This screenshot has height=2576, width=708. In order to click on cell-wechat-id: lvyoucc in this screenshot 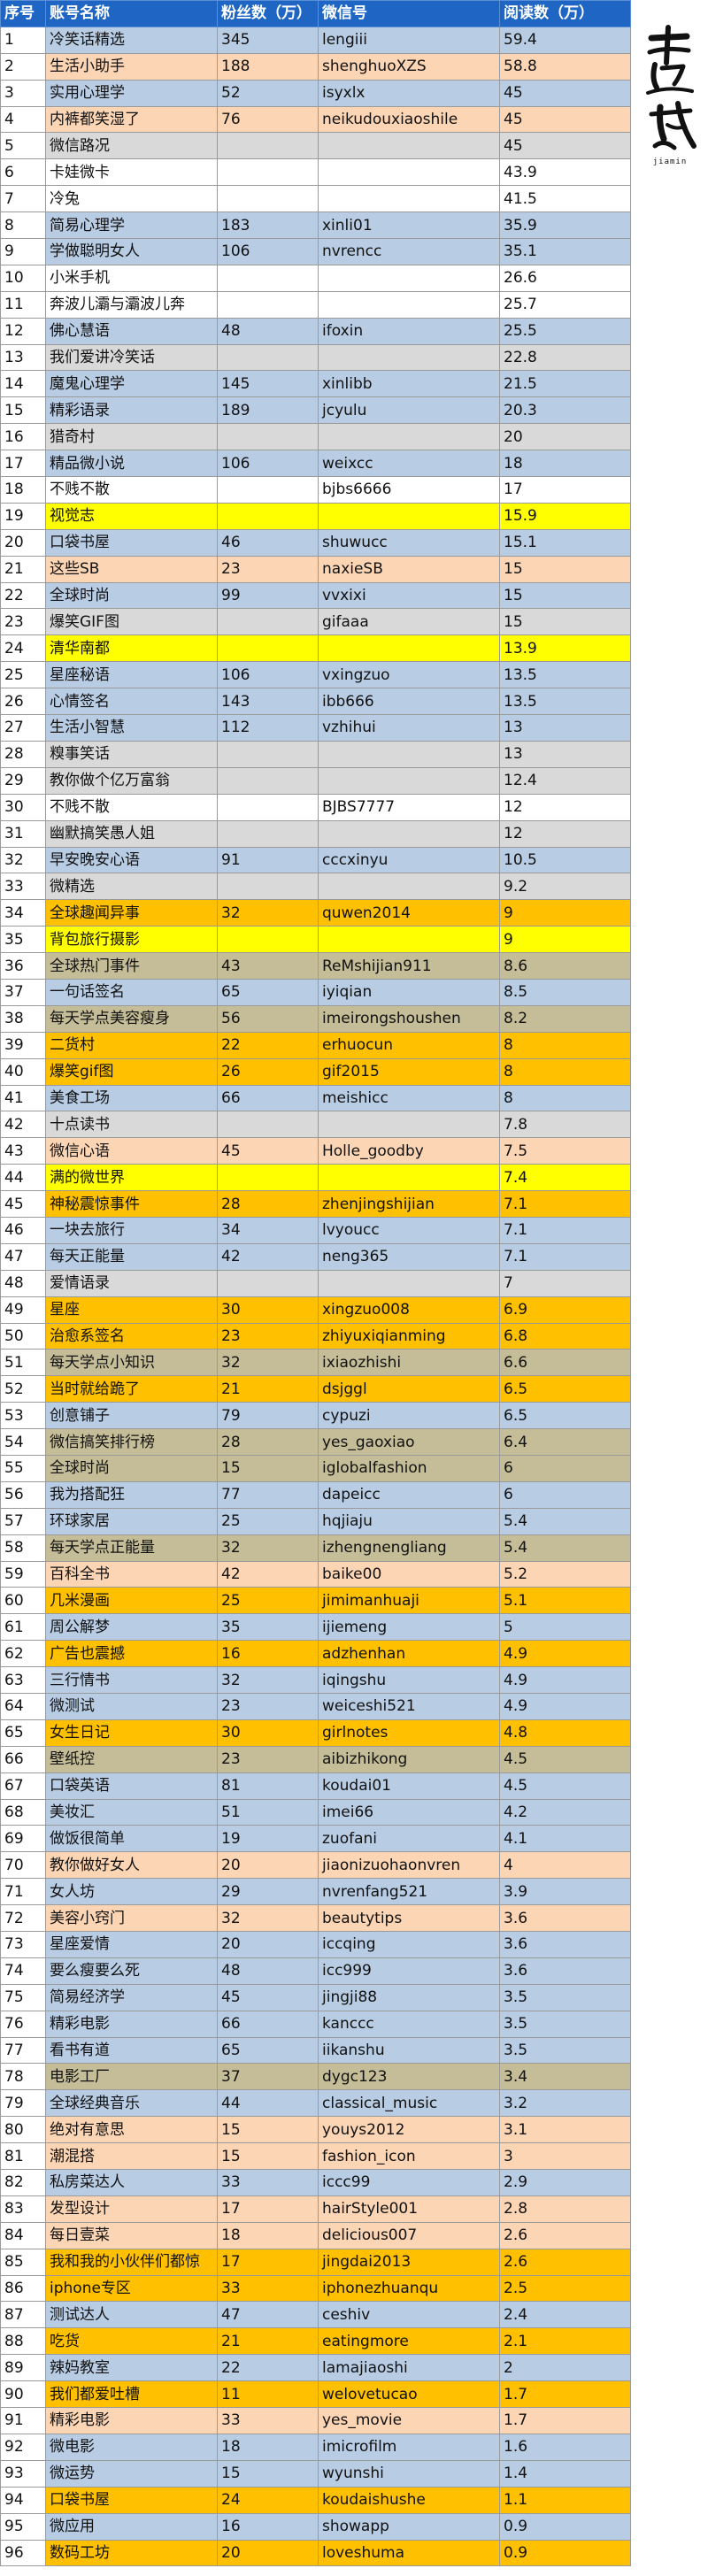, I will do `click(409, 1230)`.